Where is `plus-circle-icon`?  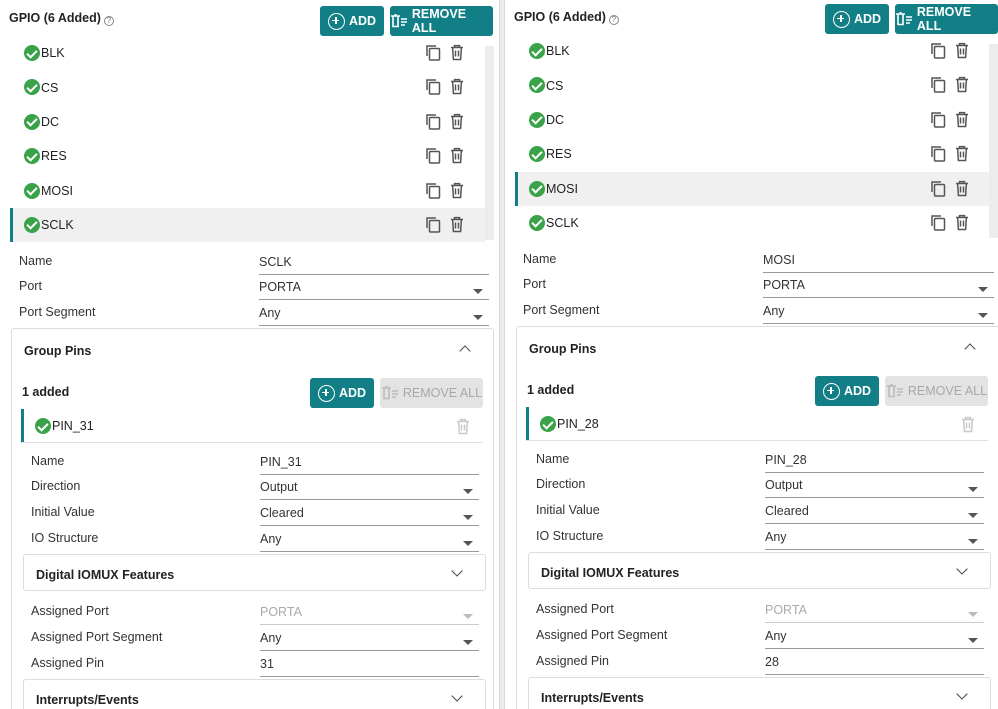 plus-circle-icon is located at coordinates (831, 391).